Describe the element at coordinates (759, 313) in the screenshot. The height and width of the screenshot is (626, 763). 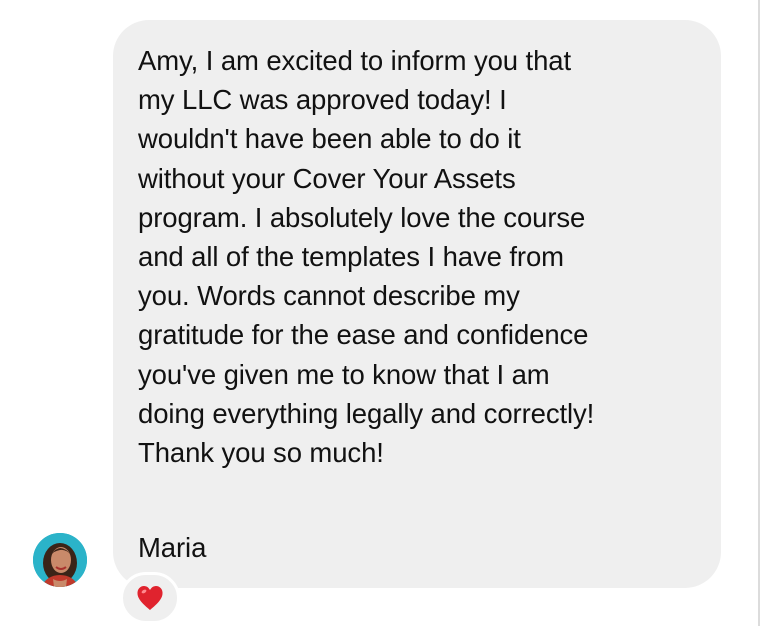
I see `panel-divider` at that location.